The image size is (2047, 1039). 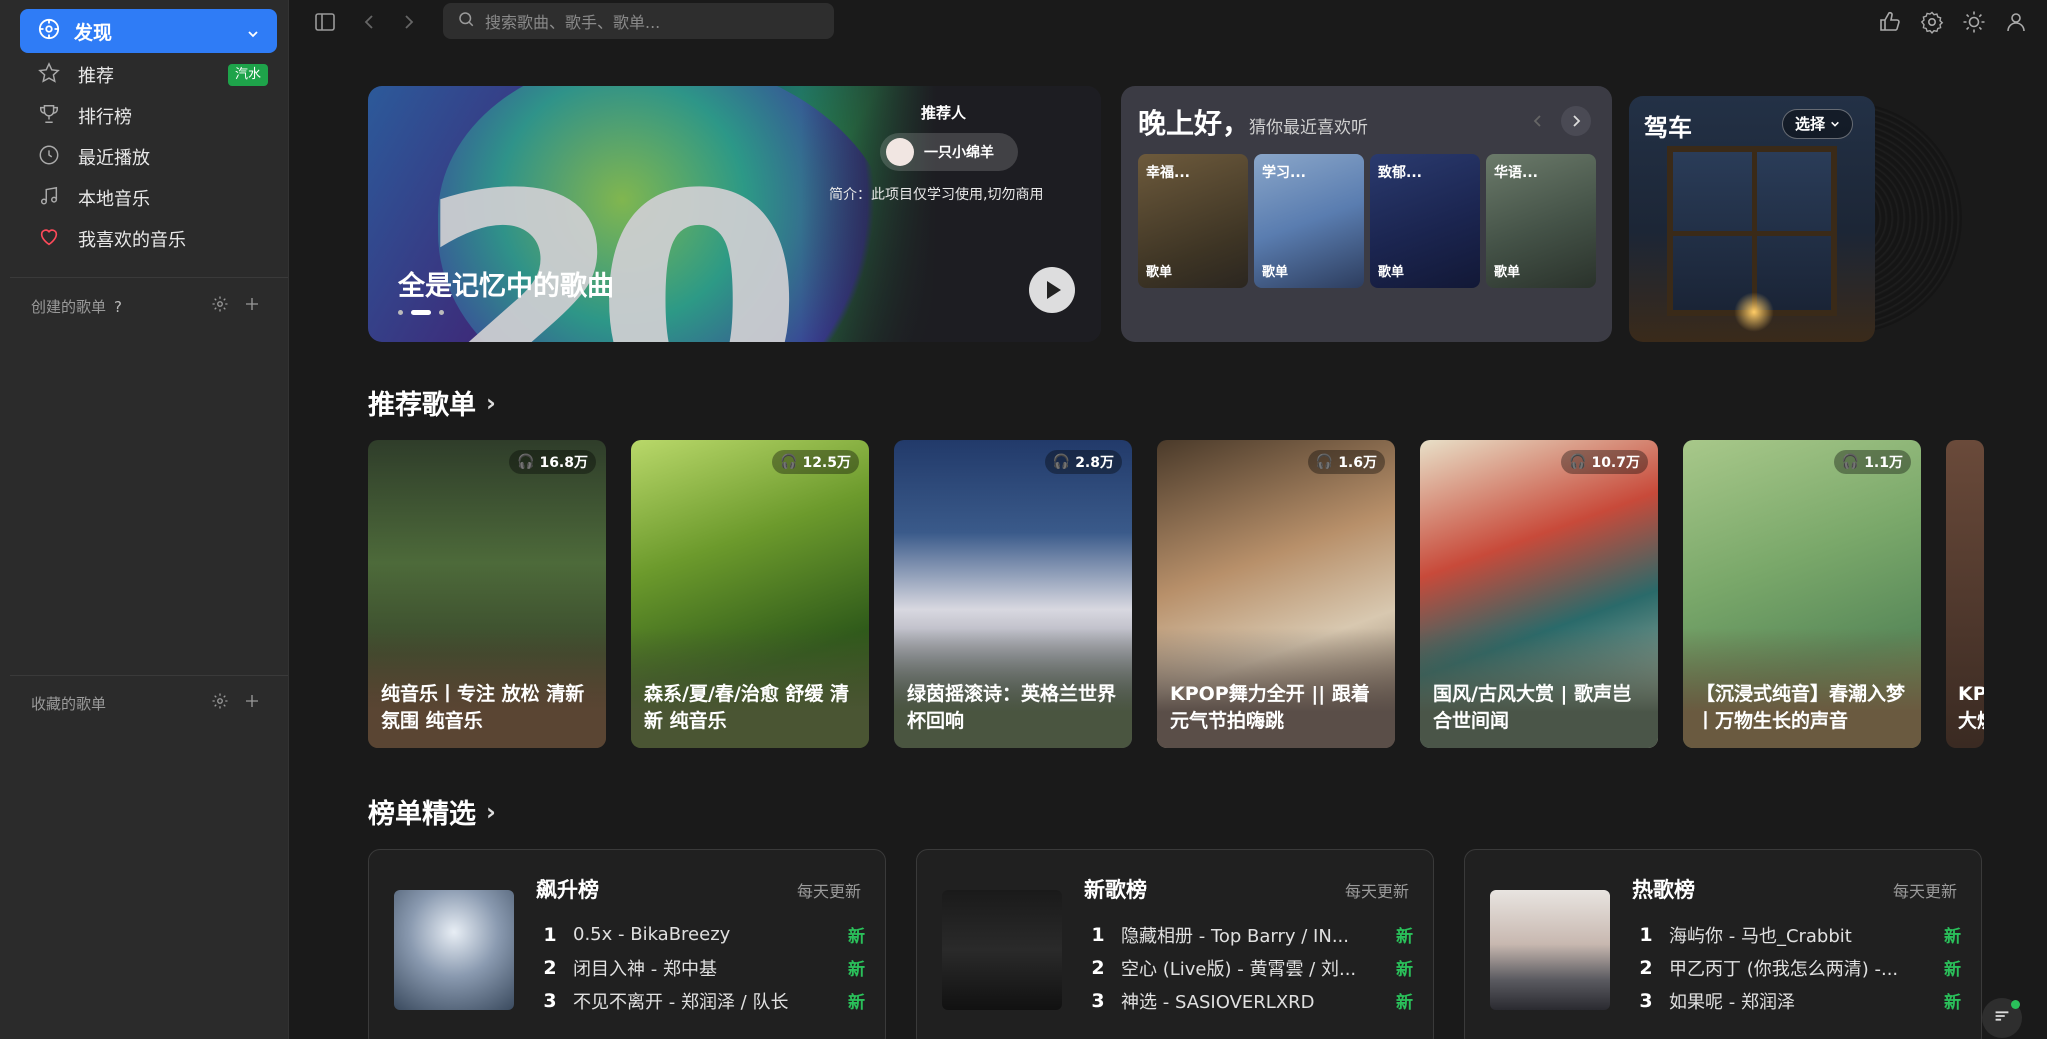 What do you see at coordinates (747, 707) in the screenshot?
I see `playlist-name: 森系/夏/春/治愈 舒缓 清新 纯音乐` at bounding box center [747, 707].